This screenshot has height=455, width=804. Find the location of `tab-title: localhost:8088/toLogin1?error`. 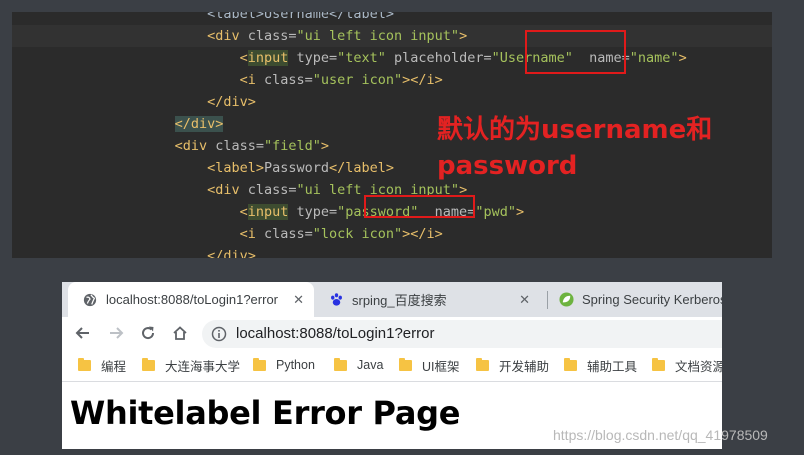

tab-title: localhost:8088/toLogin1?error is located at coordinates (192, 299).